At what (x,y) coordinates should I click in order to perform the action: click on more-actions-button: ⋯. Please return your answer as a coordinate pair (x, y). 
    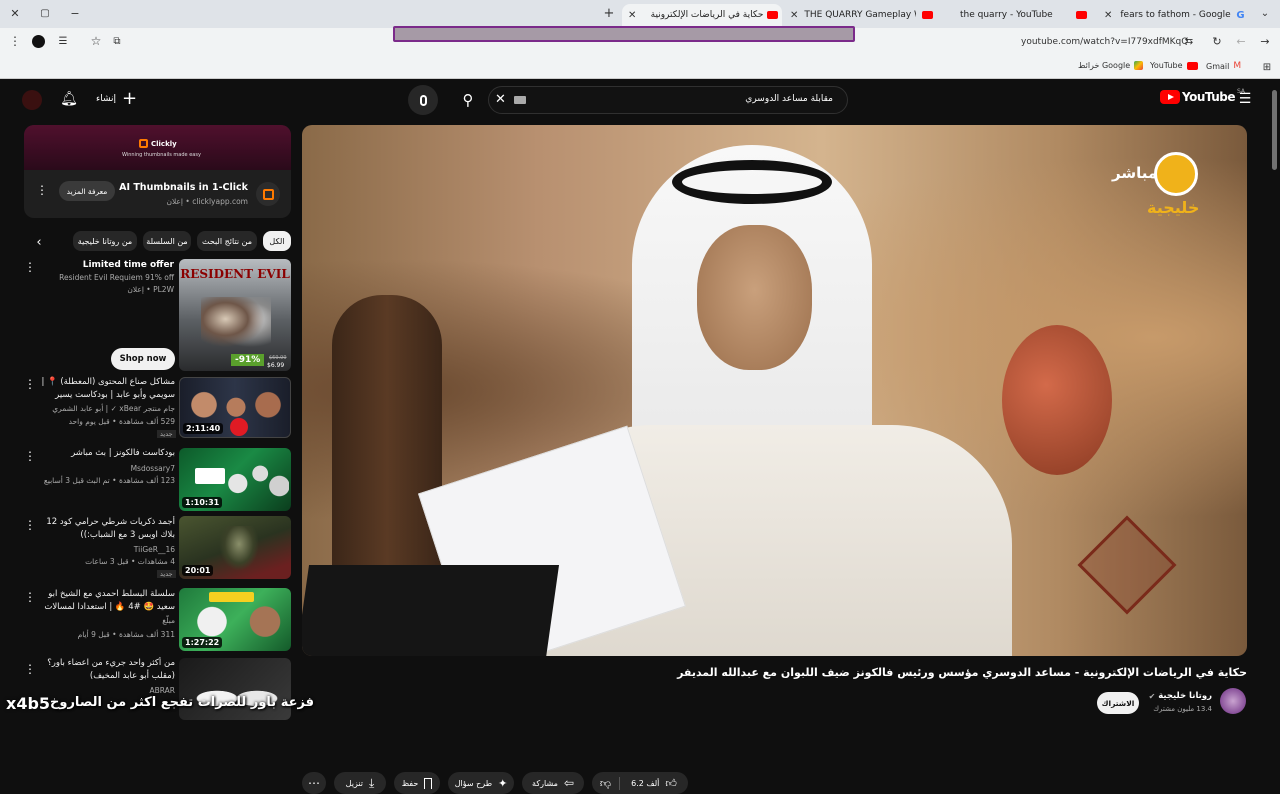
    Looking at the image, I should click on (314, 783).